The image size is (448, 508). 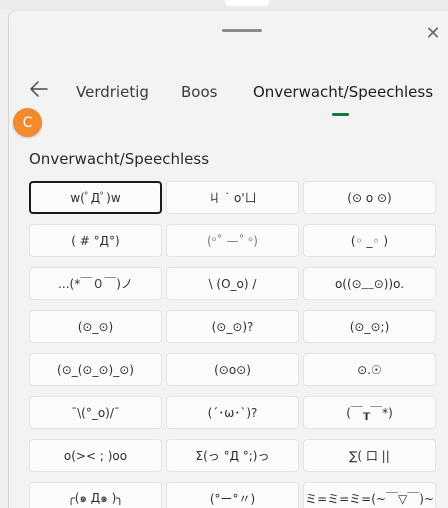 I want to click on kaomoji-item: (ᵒ˚ —˚ ᵒ), so click(x=232, y=240).